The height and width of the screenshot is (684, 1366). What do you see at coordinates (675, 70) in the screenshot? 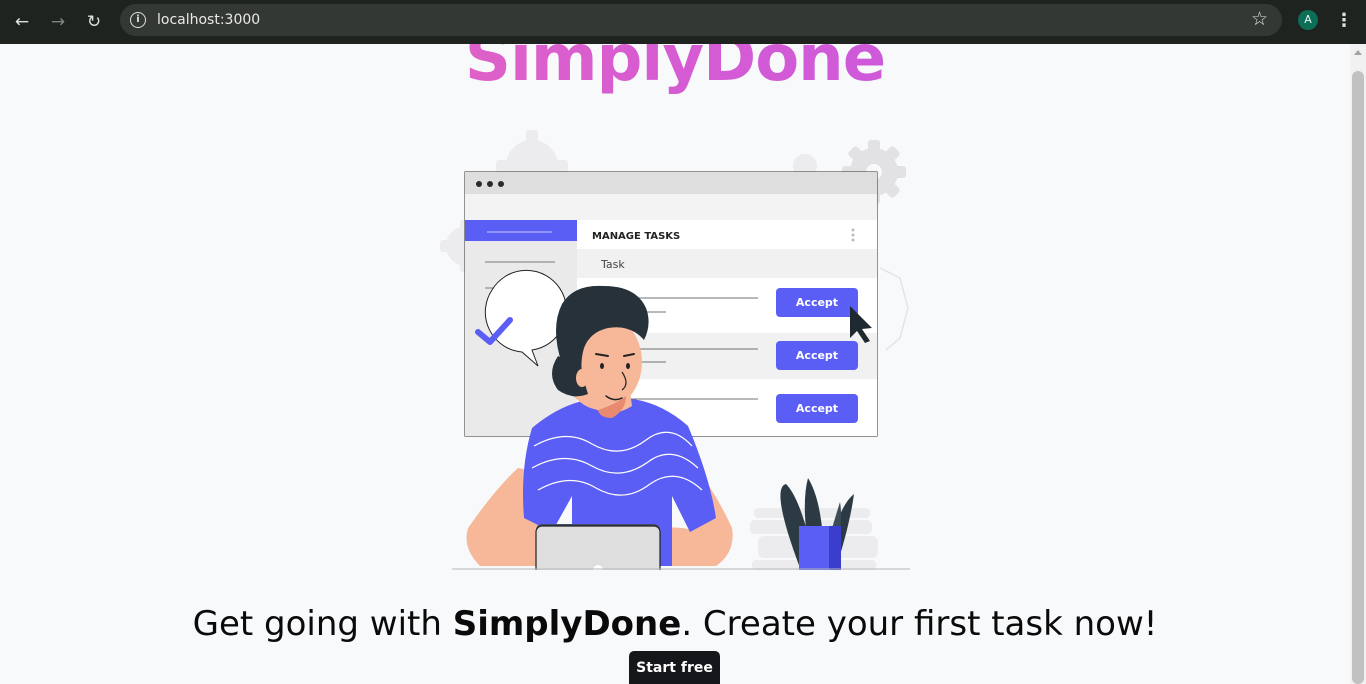
I see `brand-logo-title: SimplyDone` at bounding box center [675, 70].